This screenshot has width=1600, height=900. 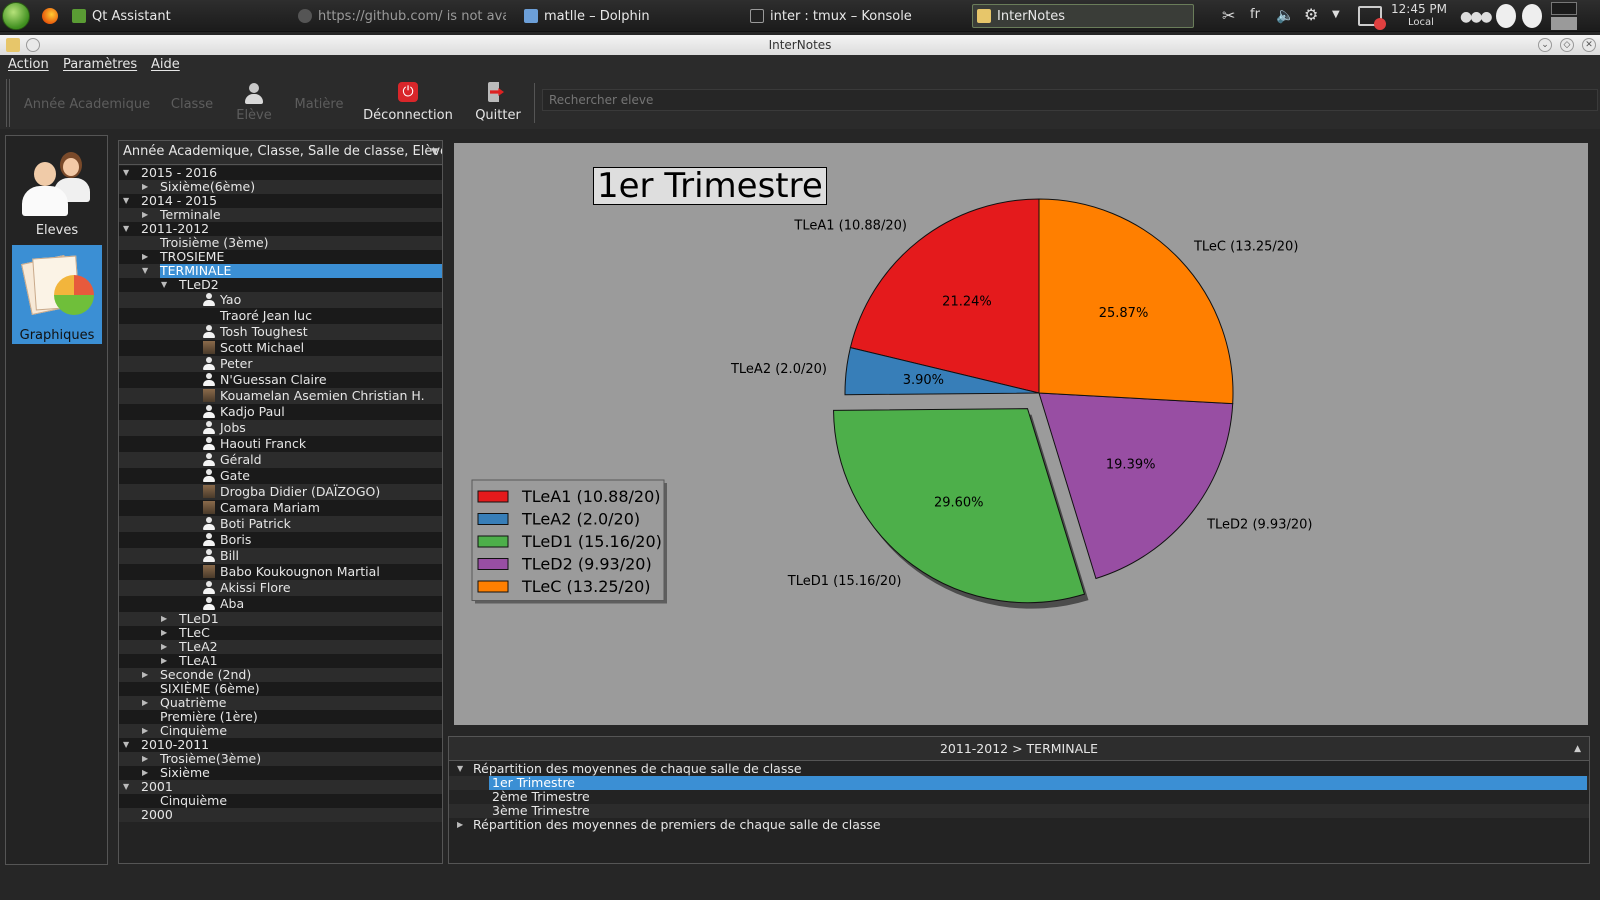 What do you see at coordinates (280, 412) in the screenshot?
I see `tree-row: Kadjo Paul` at bounding box center [280, 412].